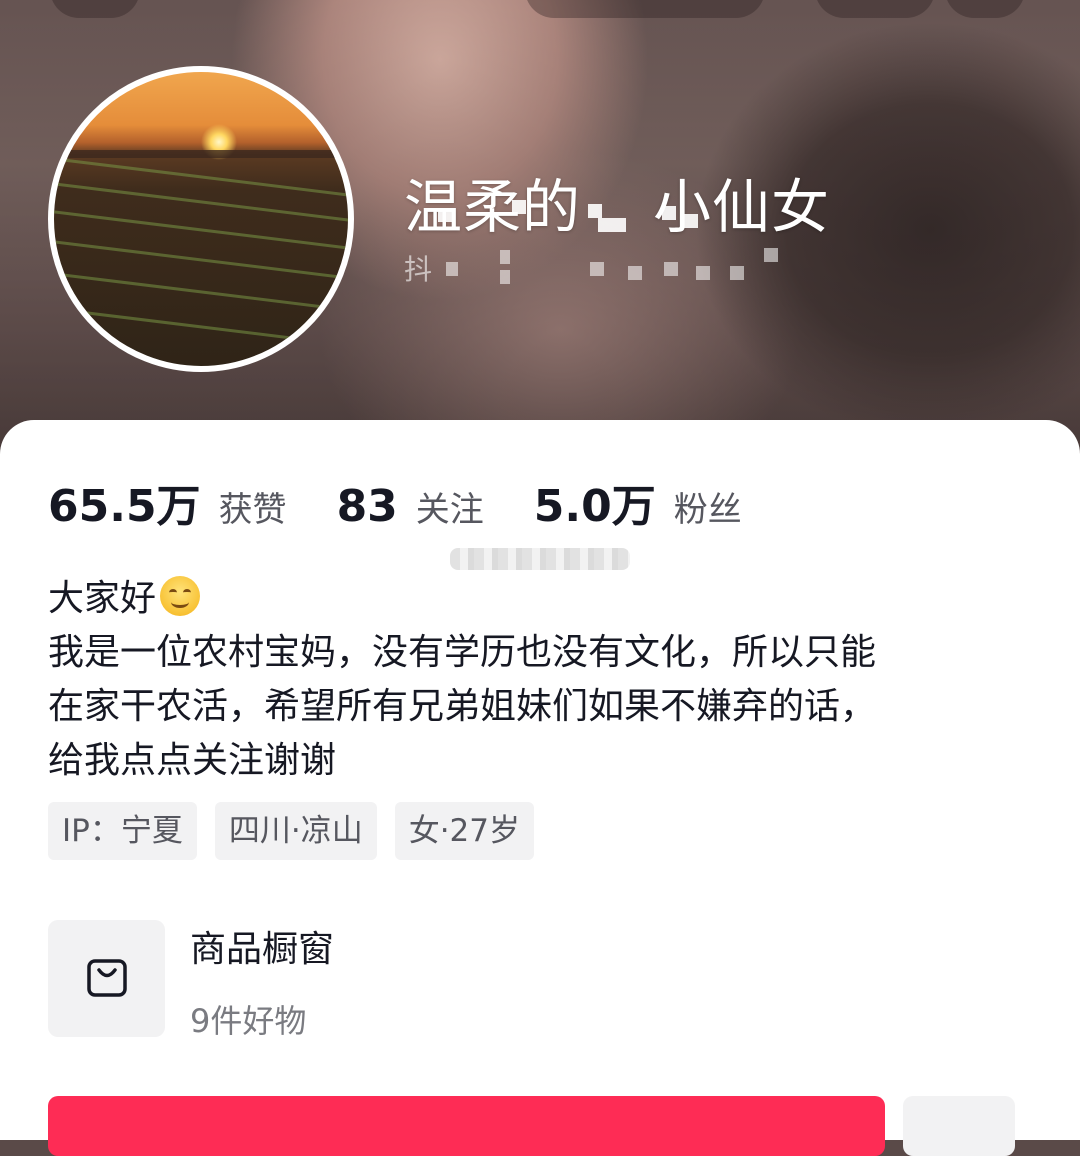 The width and height of the screenshot is (1080, 1156). Describe the element at coordinates (262, 946) in the screenshot. I see `shop-window-title: 商品橱窗` at that location.